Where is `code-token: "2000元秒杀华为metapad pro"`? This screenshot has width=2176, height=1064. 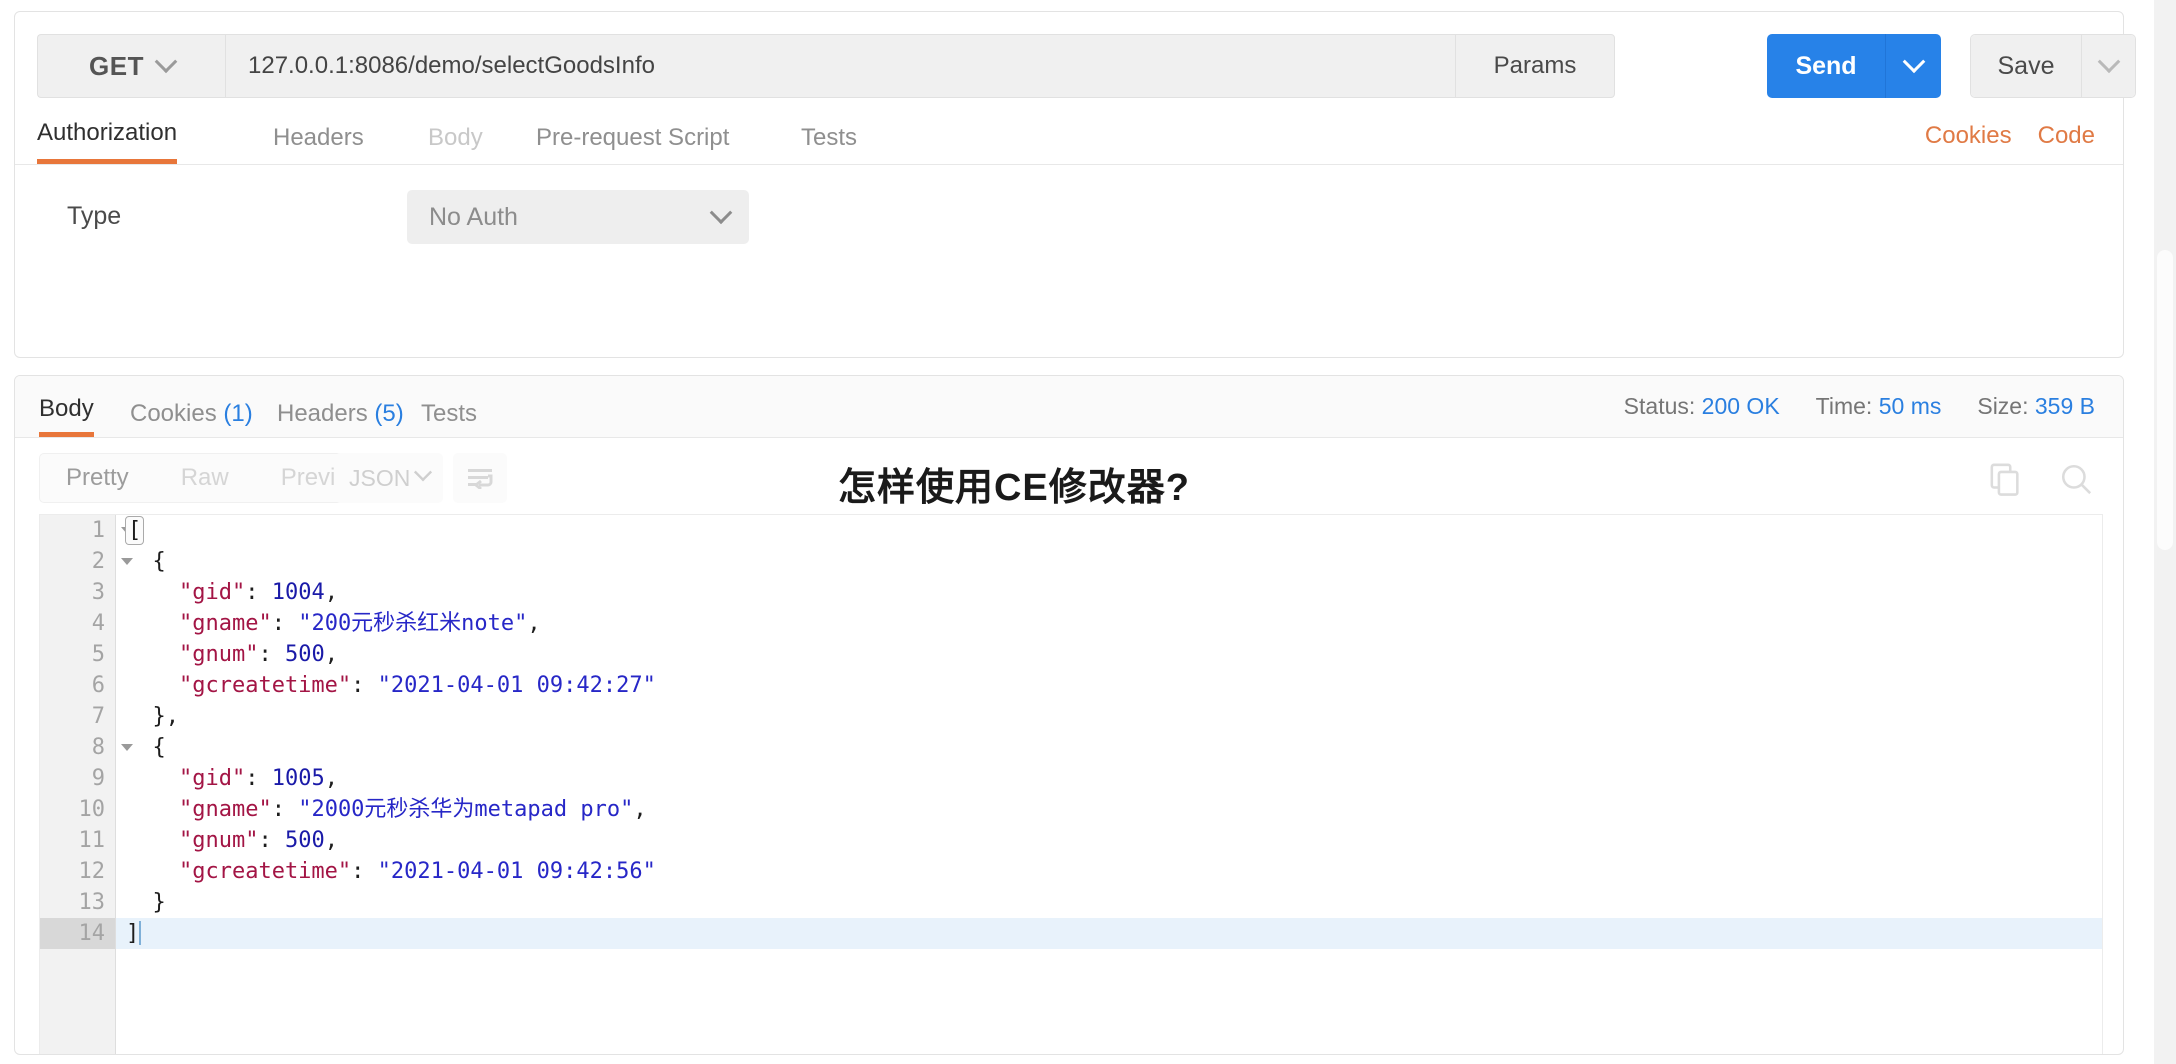 code-token: "2000元秒杀华为metapad pro" is located at coordinates (466, 809).